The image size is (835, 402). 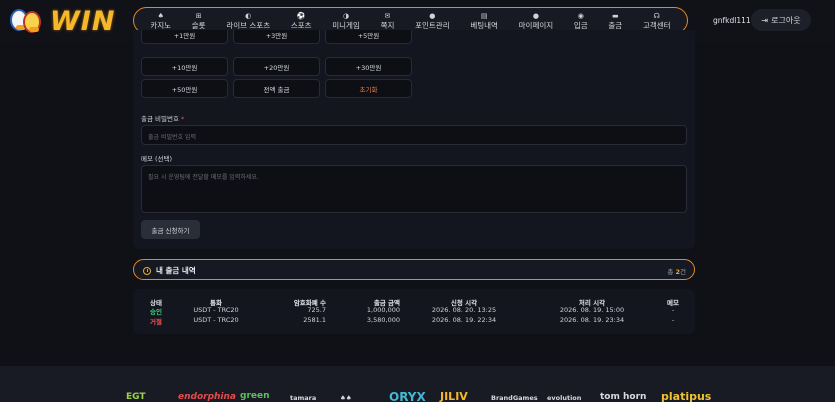 What do you see at coordinates (414, 189) in the screenshot?
I see `memo-textarea: 필요 시 운영팀에 전달할 메모를 입력하세요.` at bounding box center [414, 189].